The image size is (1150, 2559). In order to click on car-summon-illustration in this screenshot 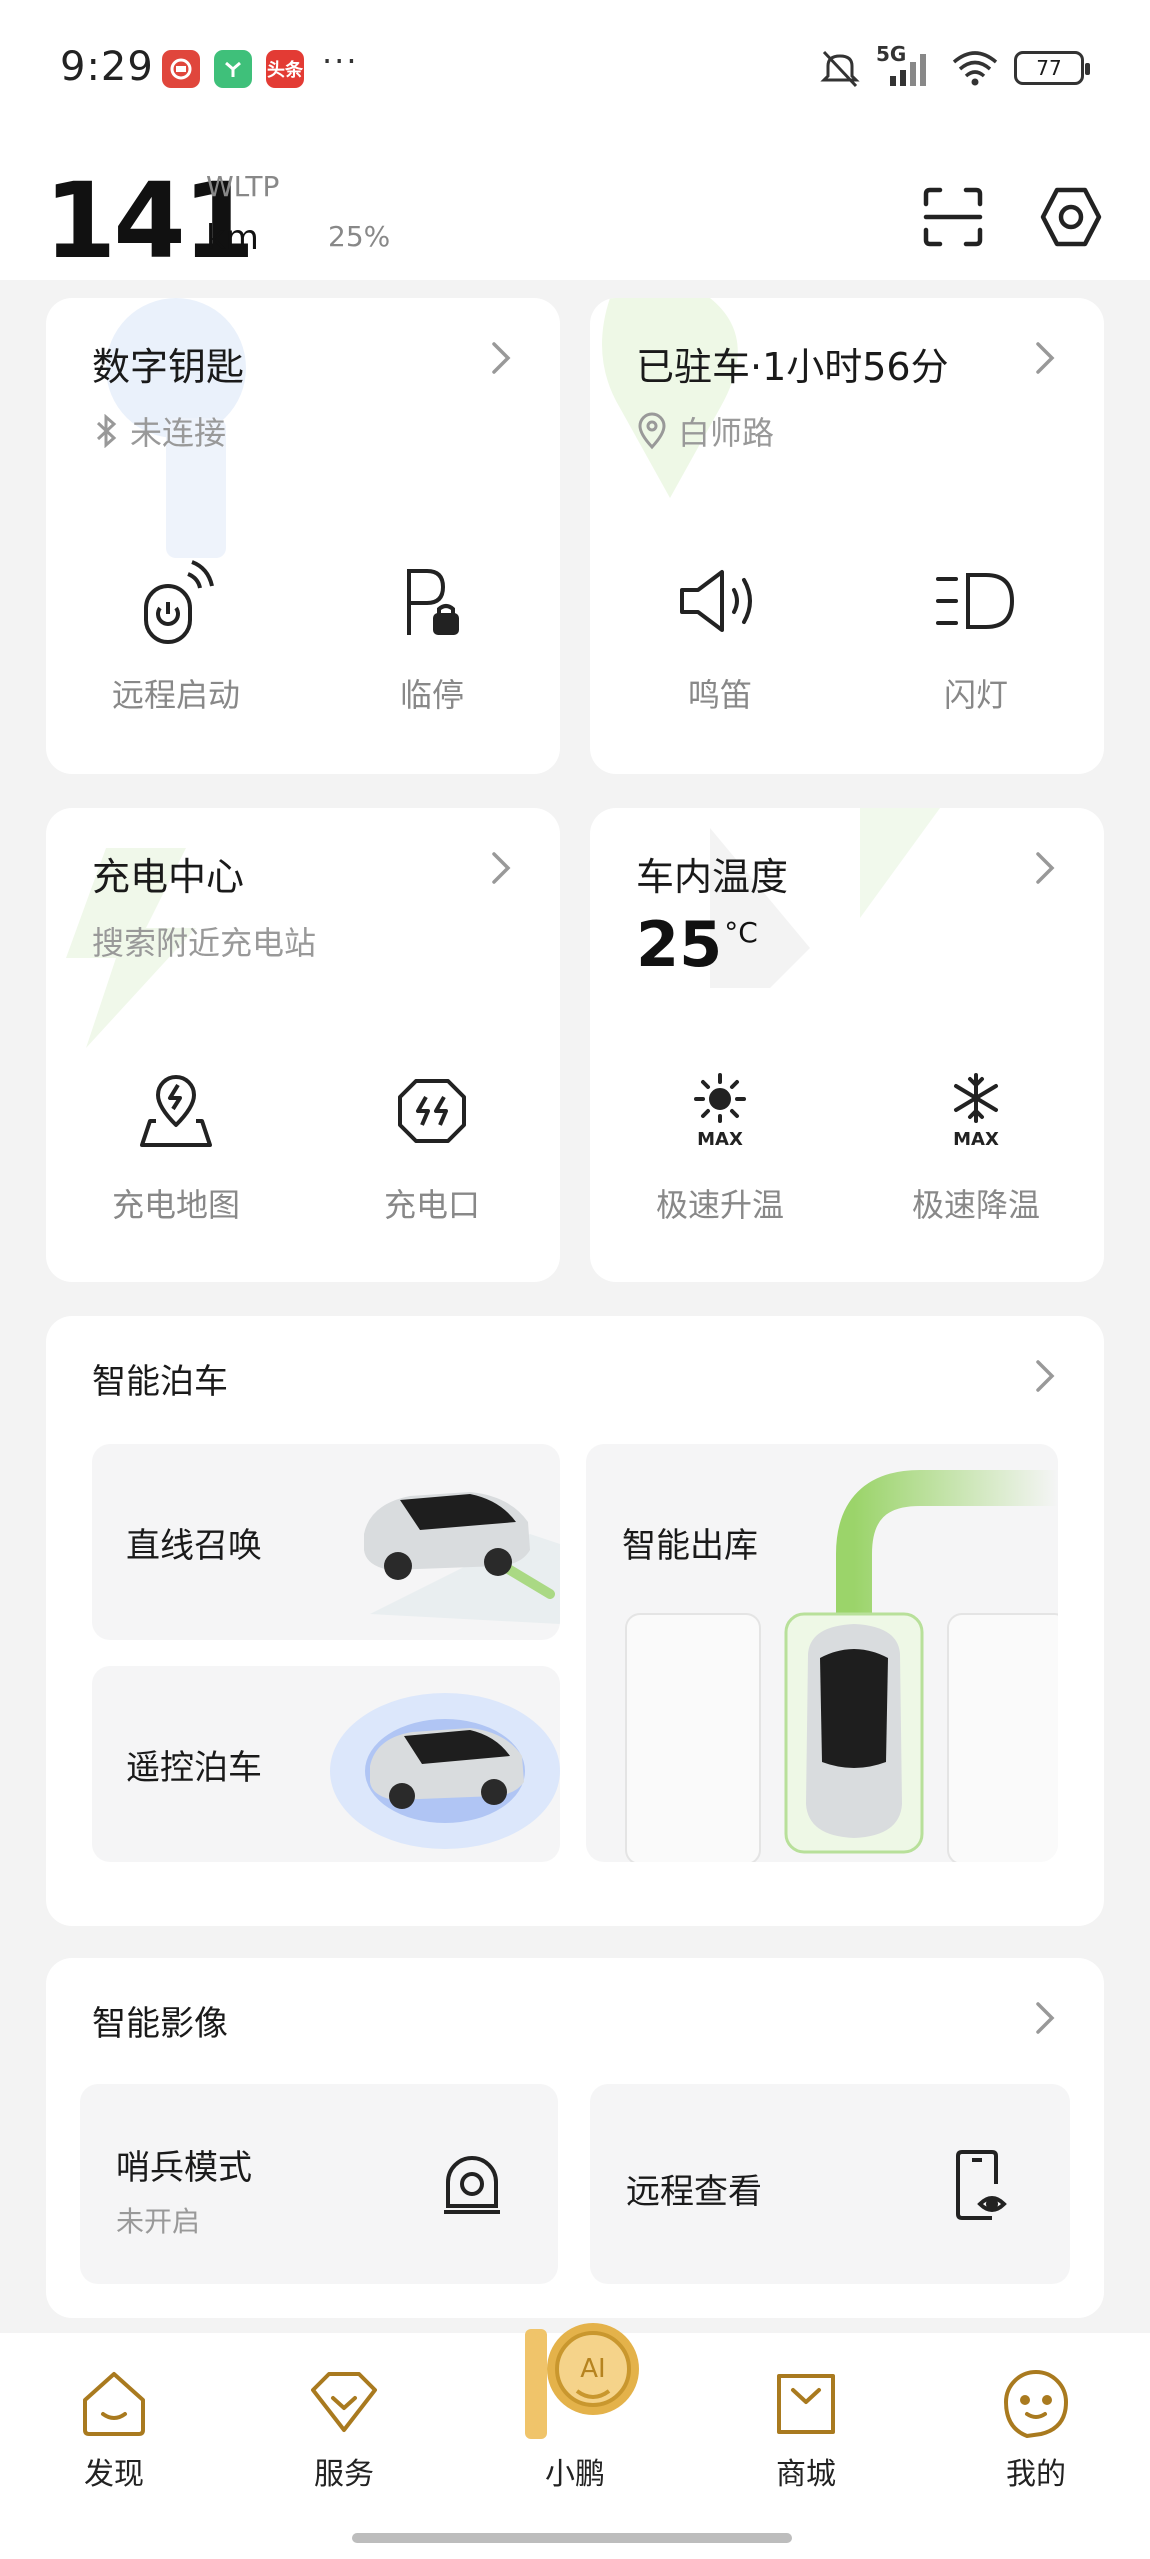, I will do `click(462, 1558)`.